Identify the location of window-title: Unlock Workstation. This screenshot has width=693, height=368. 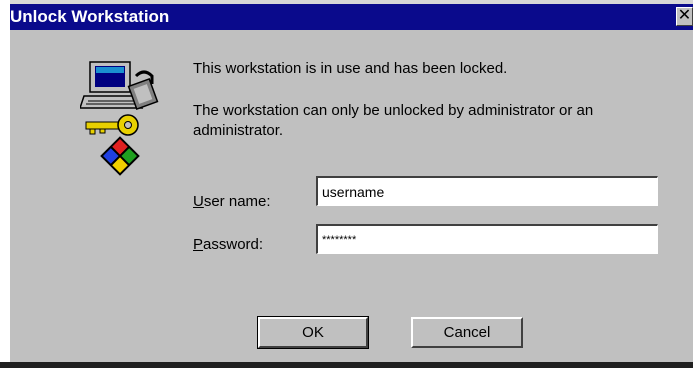
(90, 16).